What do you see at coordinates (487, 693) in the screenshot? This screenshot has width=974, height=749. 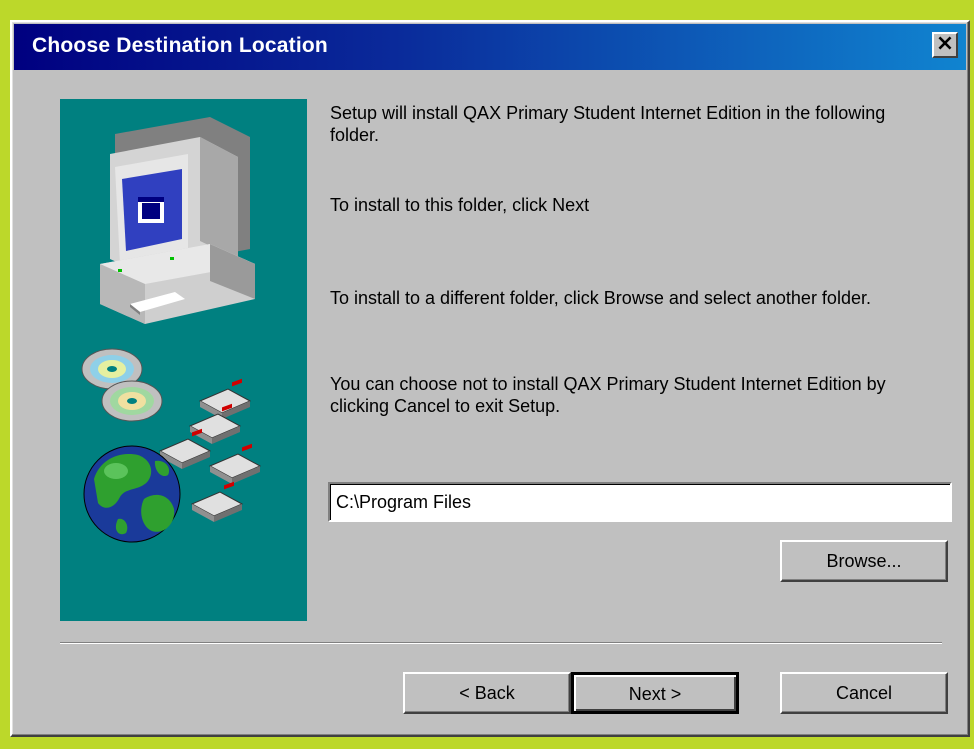 I see `back-button: < Back` at bounding box center [487, 693].